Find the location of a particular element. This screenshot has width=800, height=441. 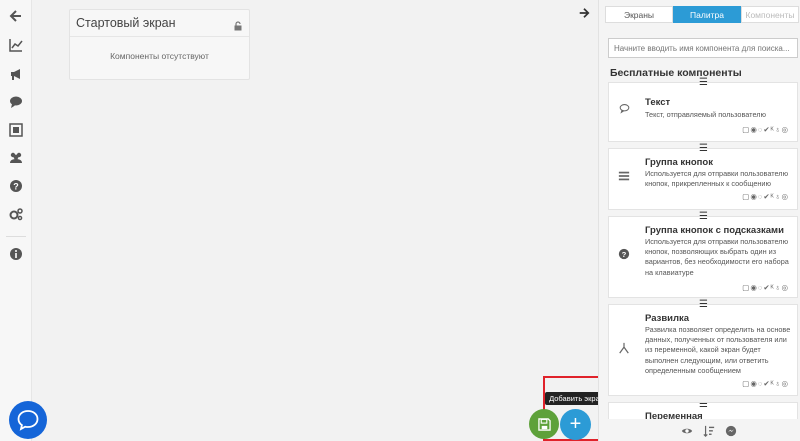

panel-bottom-bar is located at coordinates (699, 430).